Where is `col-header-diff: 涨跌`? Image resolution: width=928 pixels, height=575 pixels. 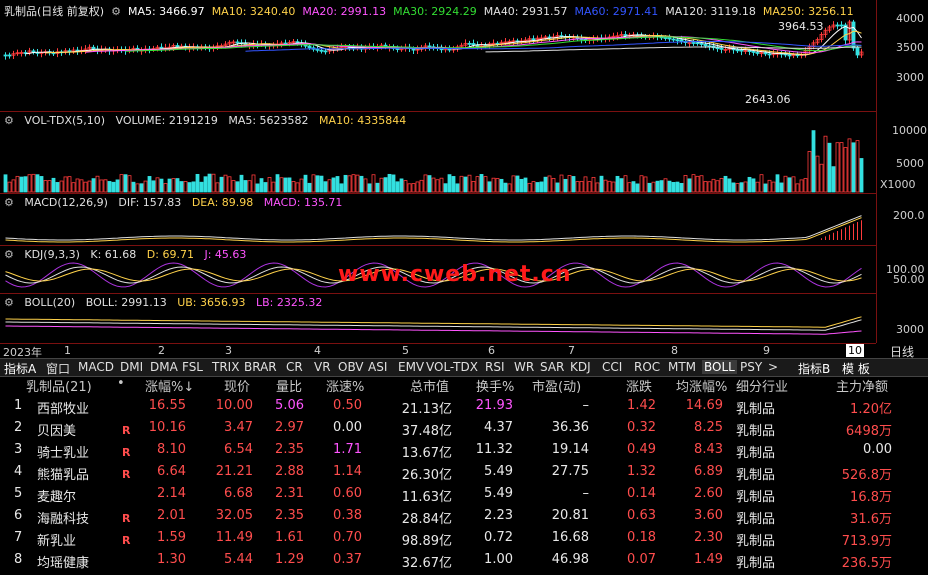 col-header-diff: 涨跌 is located at coordinates (639, 385).